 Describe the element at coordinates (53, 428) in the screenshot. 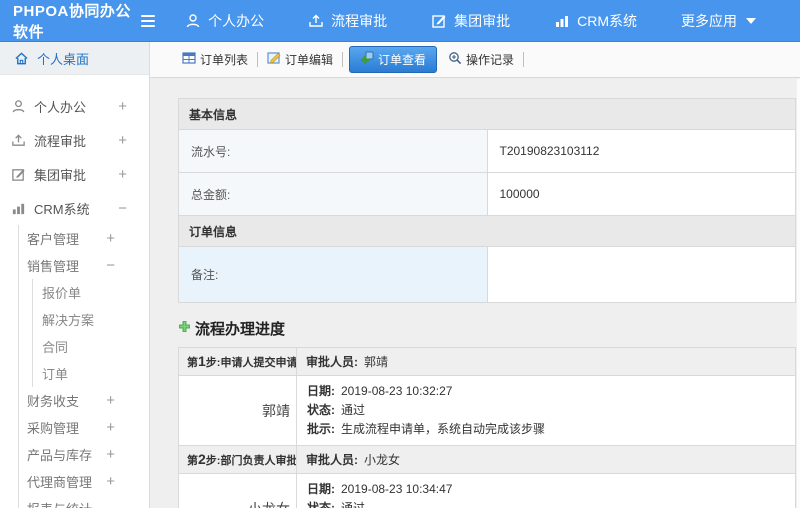

I see `sidebar-item-label: 采购管理` at that location.